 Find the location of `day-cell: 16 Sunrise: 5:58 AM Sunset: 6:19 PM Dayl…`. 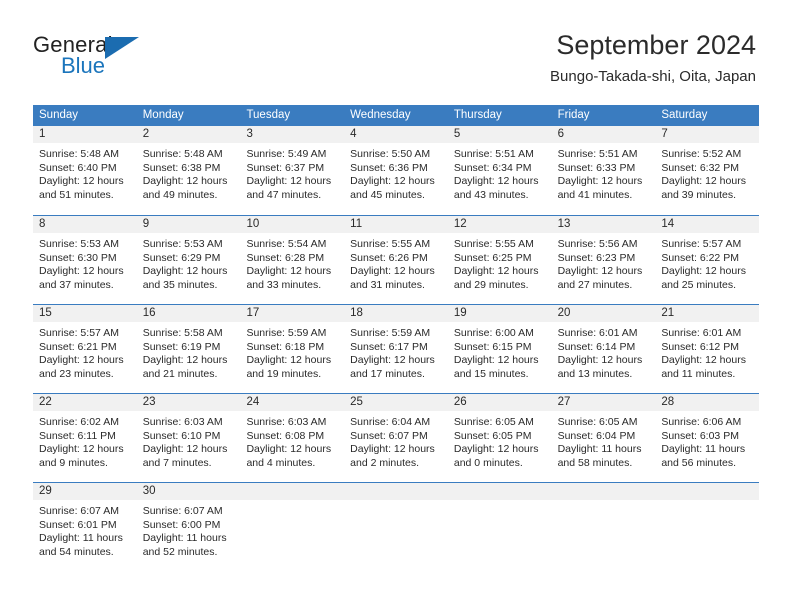

day-cell: 16 Sunrise: 5:58 AM Sunset: 6:19 PM Dayl… is located at coordinates (188, 349).